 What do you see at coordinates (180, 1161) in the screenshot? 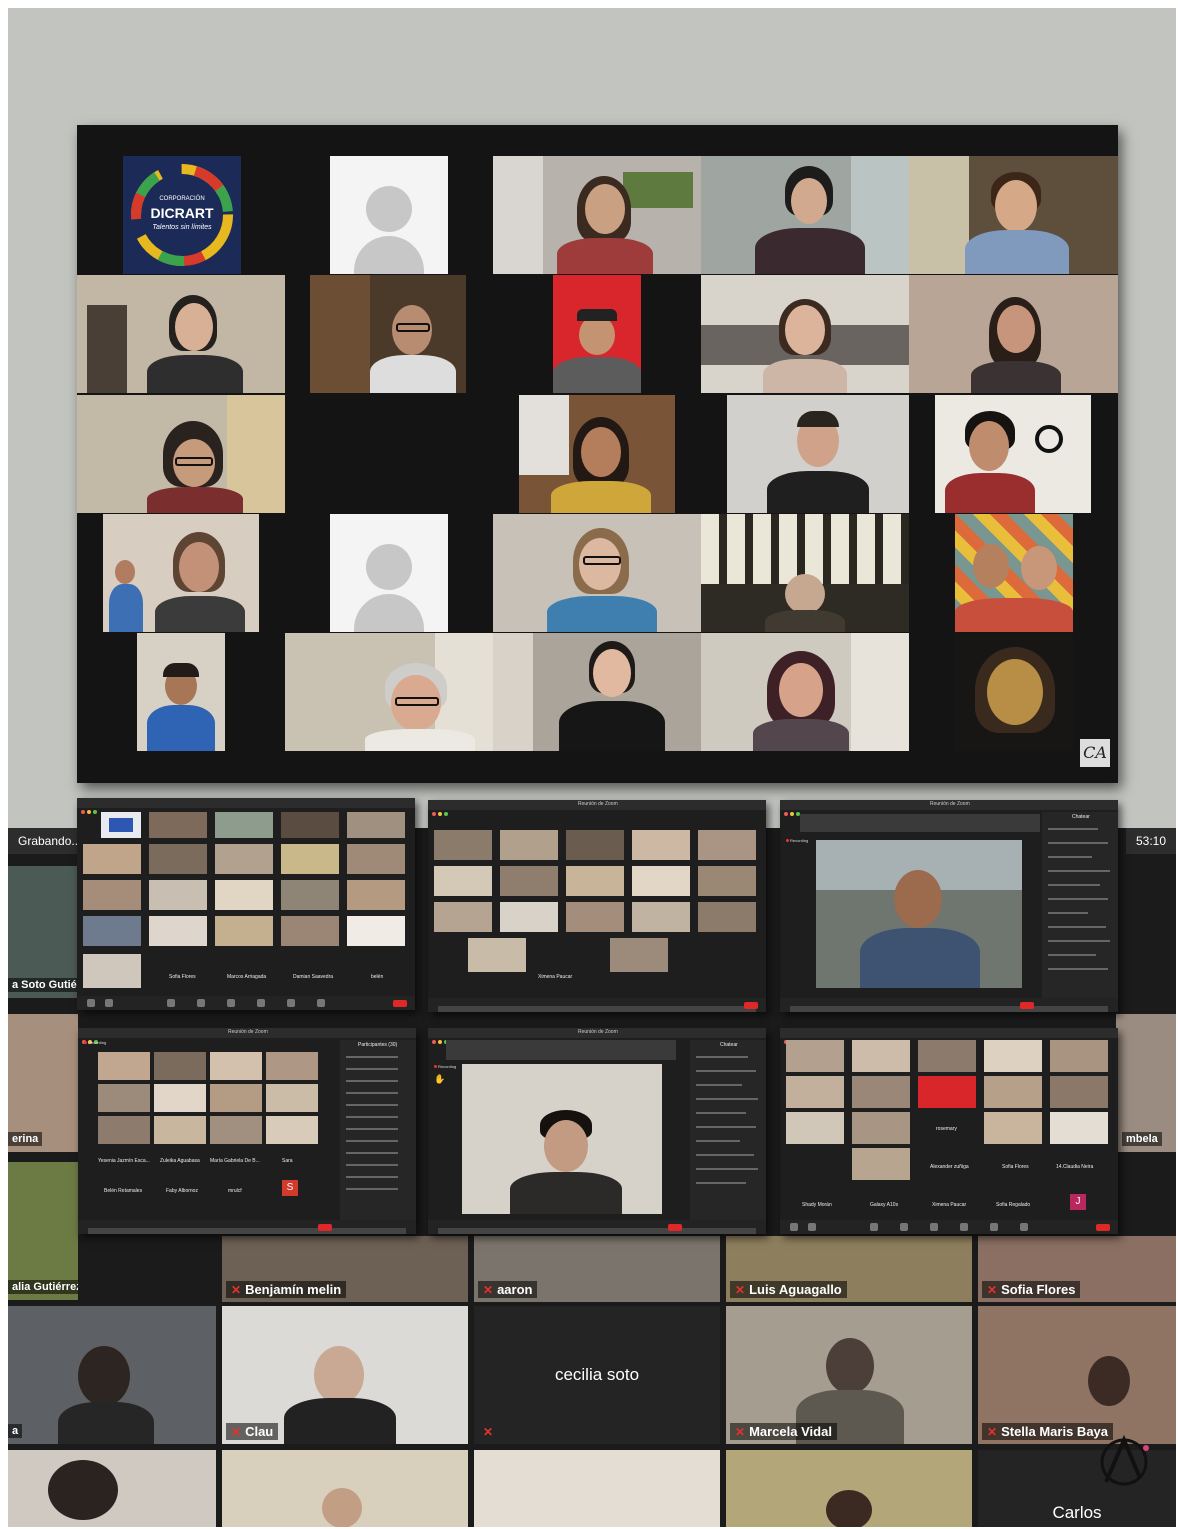
I see `participant-name: Zuleika Aguabasa` at bounding box center [180, 1161].